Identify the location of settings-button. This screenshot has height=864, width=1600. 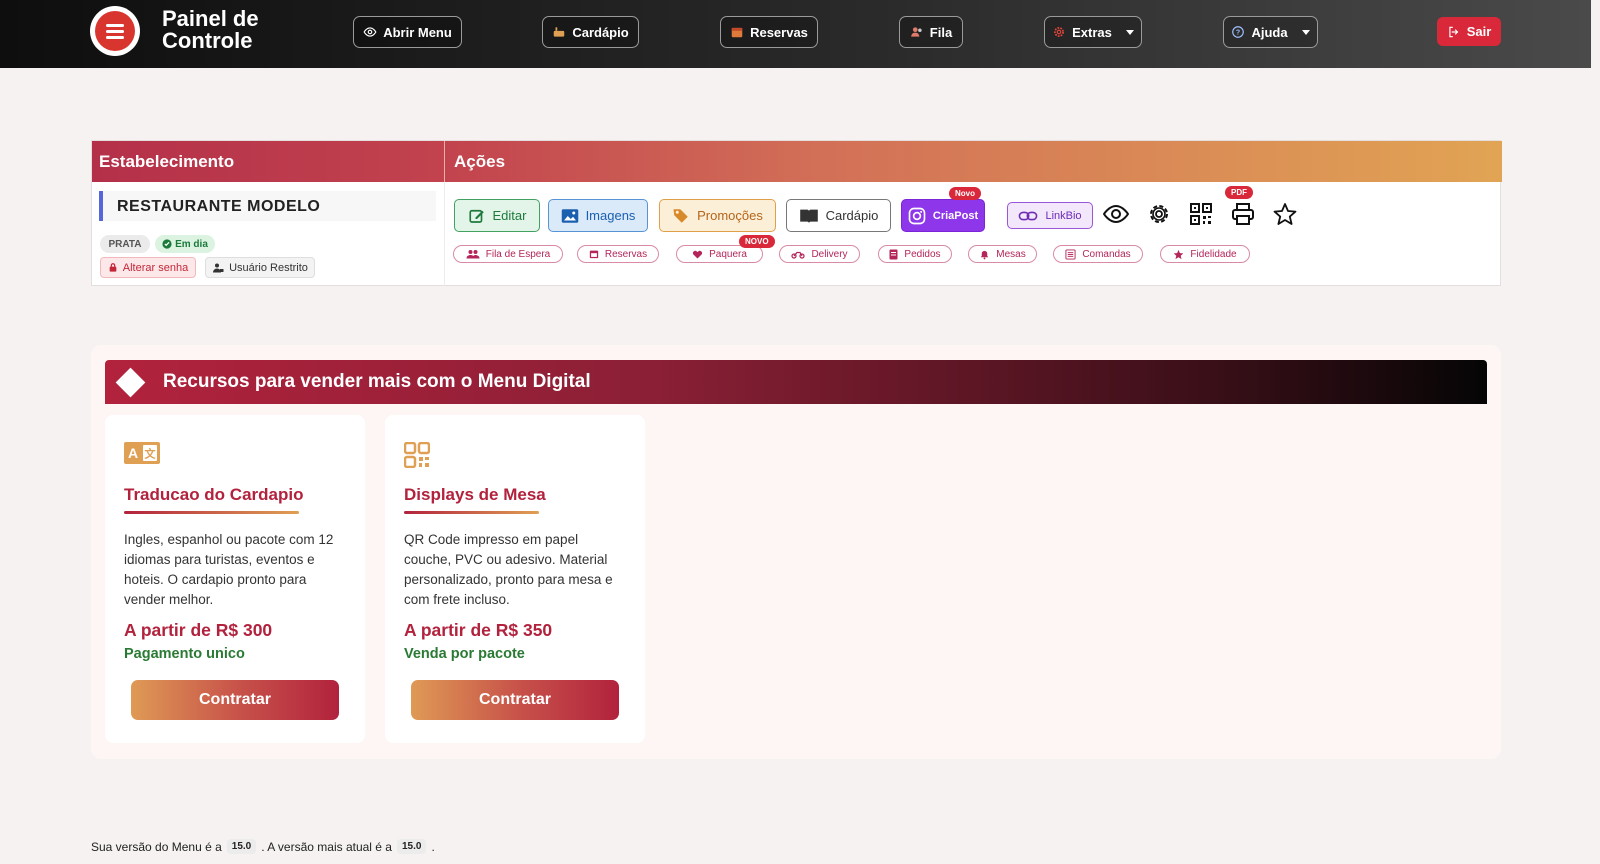
(1159, 214).